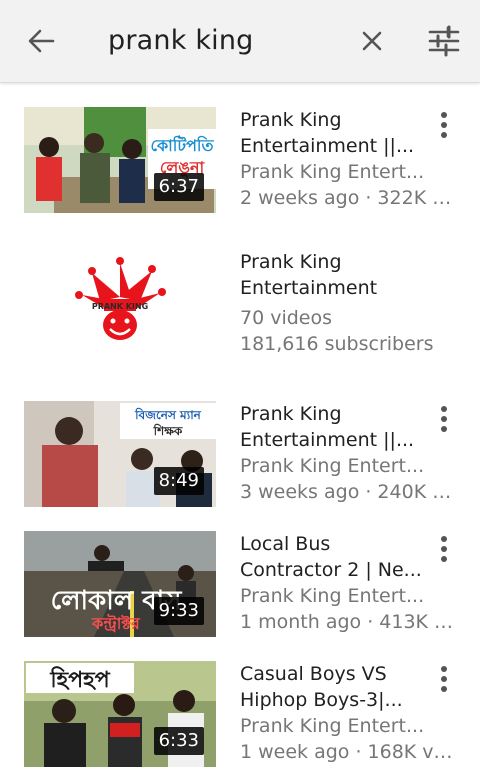 Image resolution: width=480 pixels, height=784 pixels. What do you see at coordinates (120, 714) in the screenshot?
I see `video-thumbnail: হিপহপ 6:33` at bounding box center [120, 714].